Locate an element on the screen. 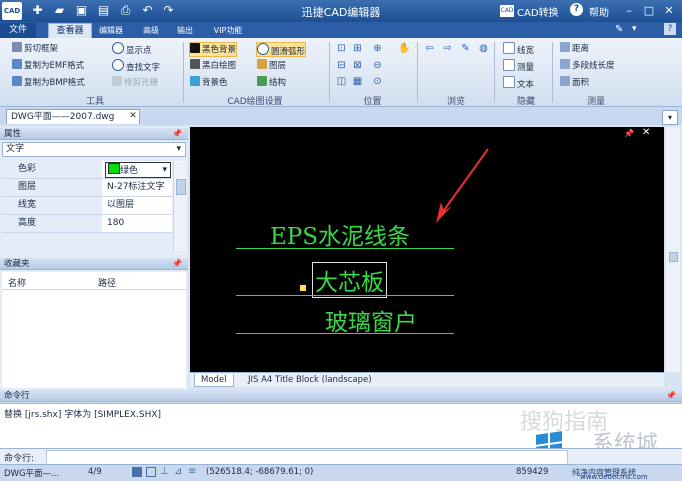 This screenshot has height=481, width=682. status-right-value: 859429 is located at coordinates (532, 472).